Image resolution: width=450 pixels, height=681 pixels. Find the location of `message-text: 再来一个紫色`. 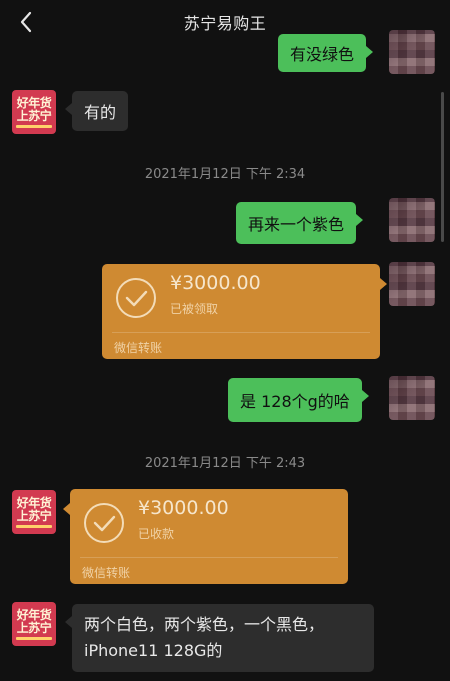

message-text: 再来一个紫色 is located at coordinates (296, 224).